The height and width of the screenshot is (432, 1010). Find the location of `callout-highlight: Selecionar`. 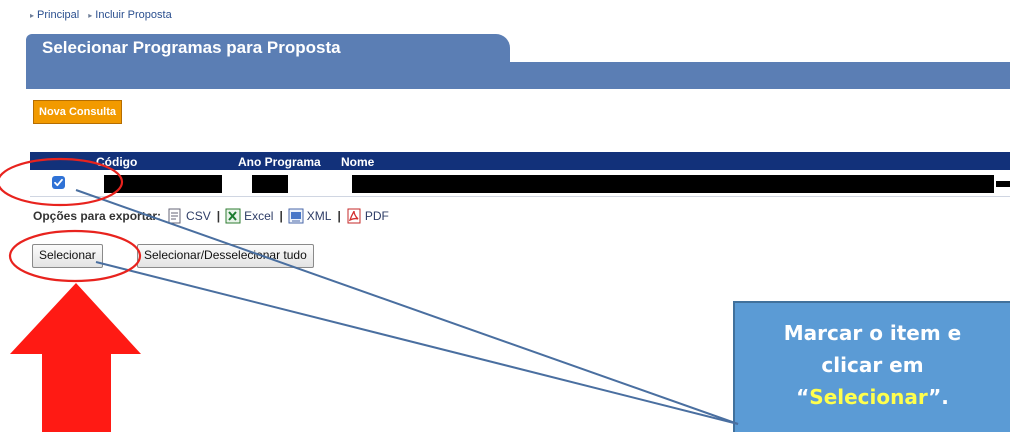

callout-highlight: Selecionar is located at coordinates (869, 397).